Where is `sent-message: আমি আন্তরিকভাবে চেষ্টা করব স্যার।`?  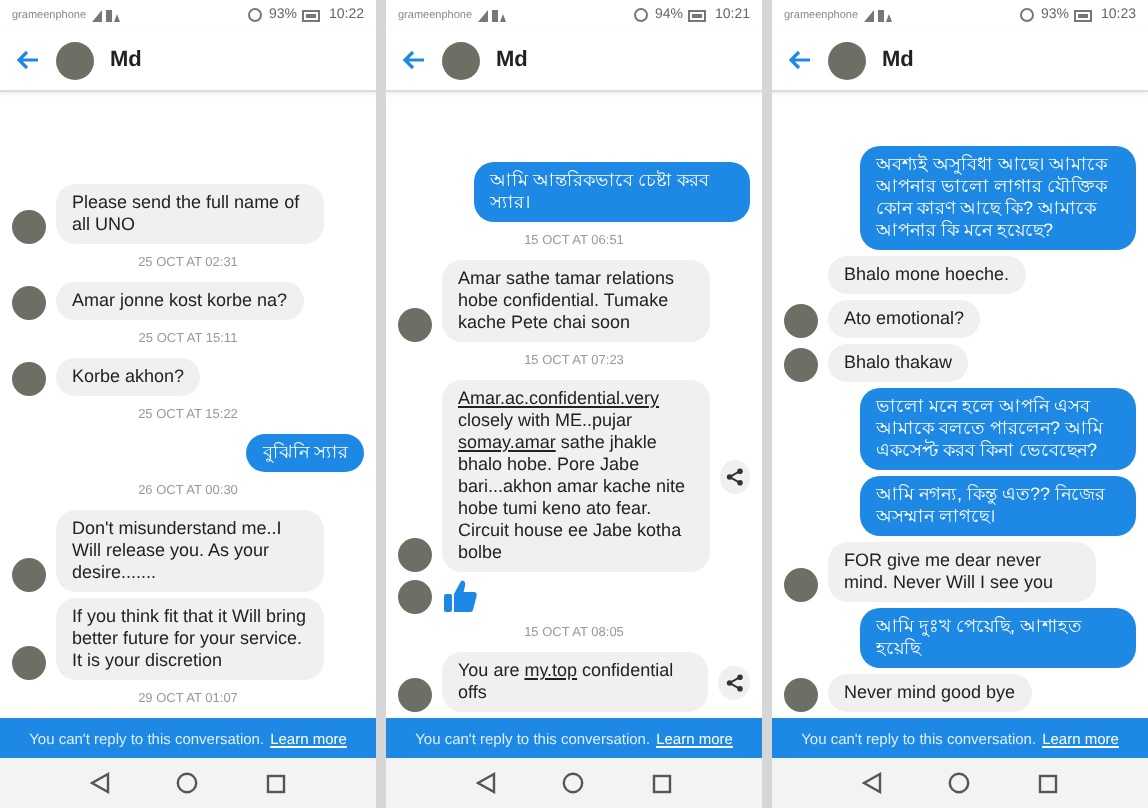
sent-message: আমি আন্তরিকভাবে চেষ্টা করব স্যার। is located at coordinates (612, 192).